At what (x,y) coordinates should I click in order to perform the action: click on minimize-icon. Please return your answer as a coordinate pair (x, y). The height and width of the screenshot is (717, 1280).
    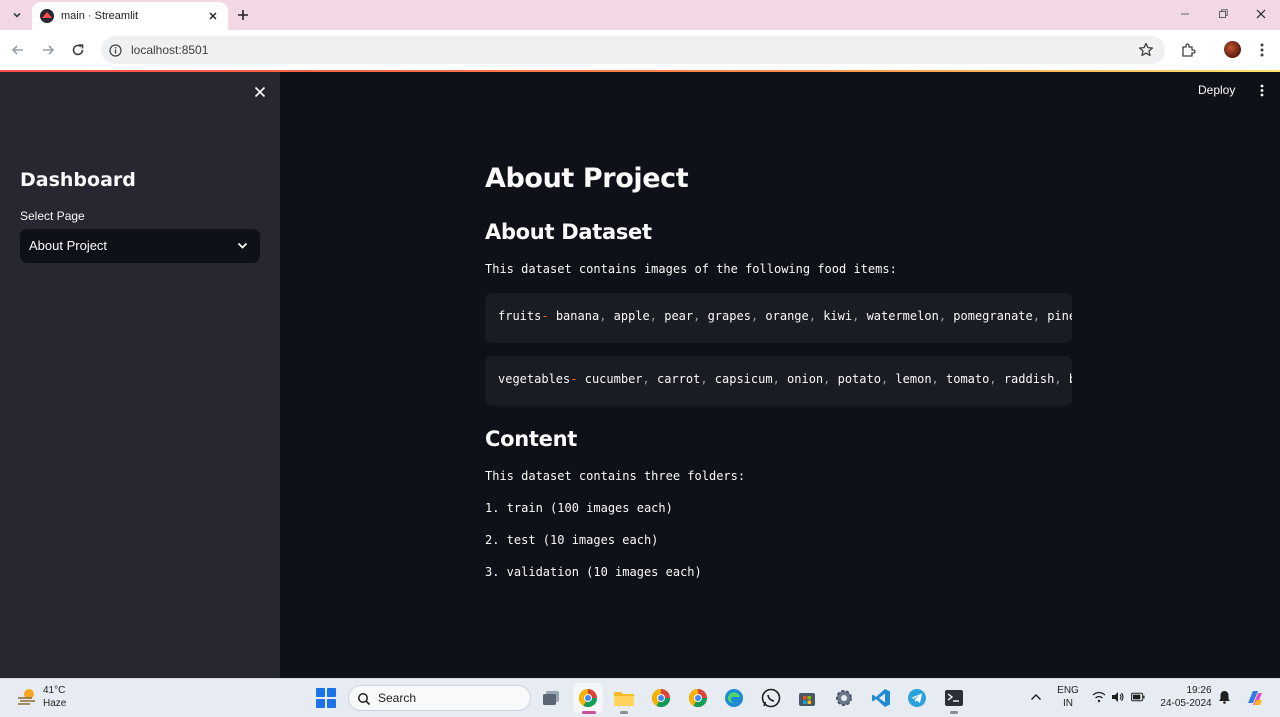
    Looking at the image, I should click on (1185, 14).